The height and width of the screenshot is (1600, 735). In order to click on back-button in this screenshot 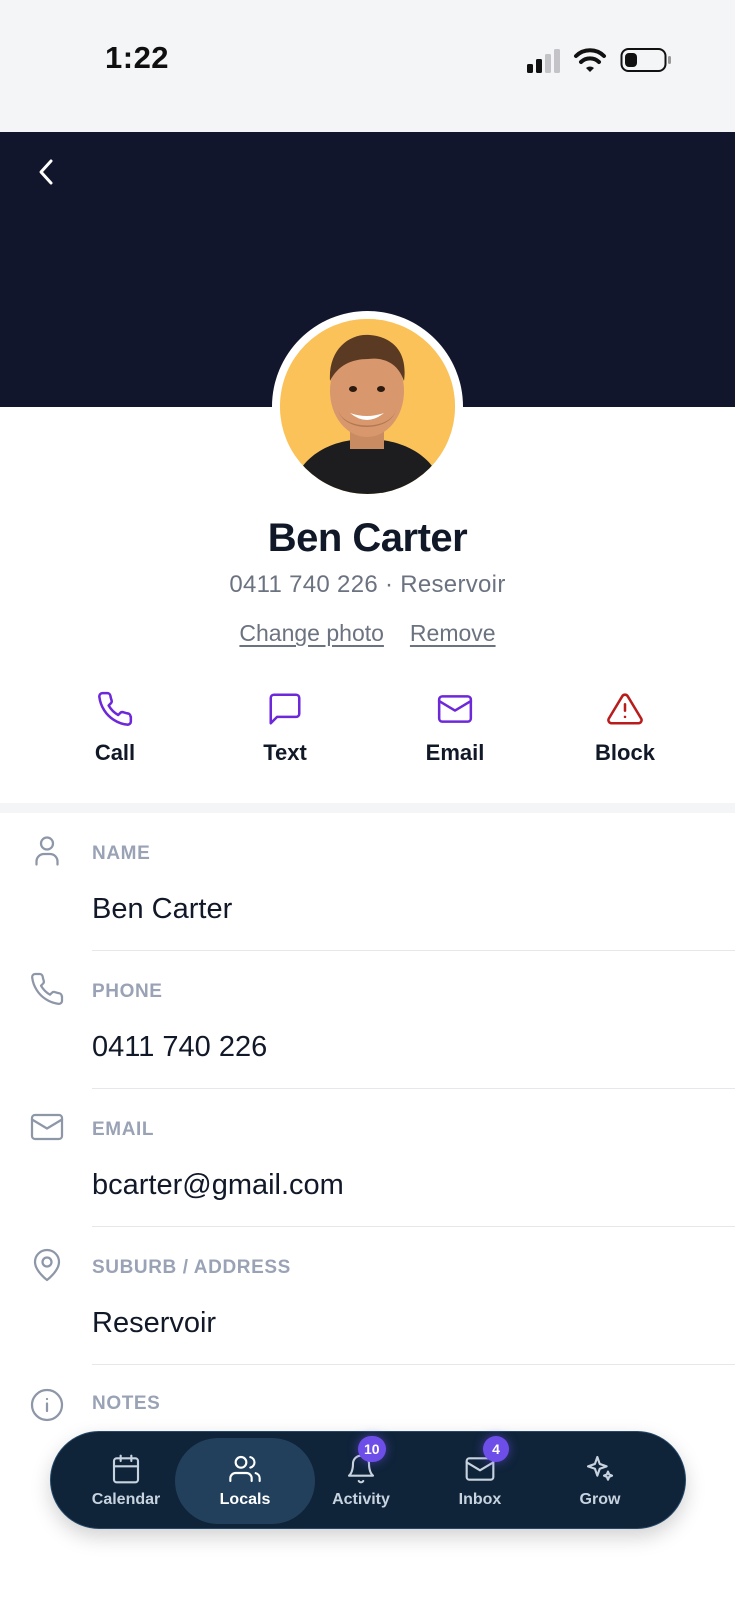, I will do `click(46, 172)`.